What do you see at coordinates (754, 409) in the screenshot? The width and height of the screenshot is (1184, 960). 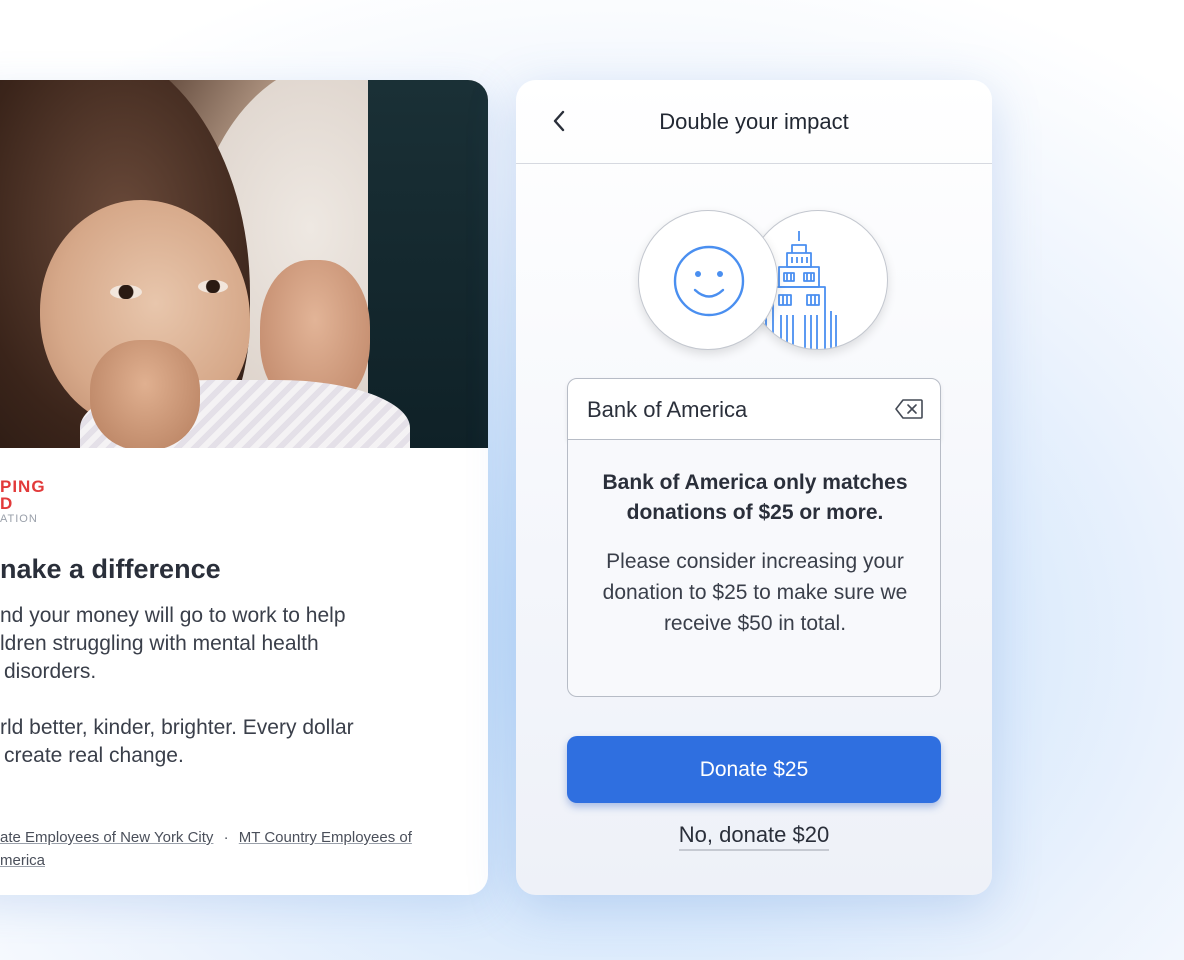 I see `employer-search-input: Bank of America` at bounding box center [754, 409].